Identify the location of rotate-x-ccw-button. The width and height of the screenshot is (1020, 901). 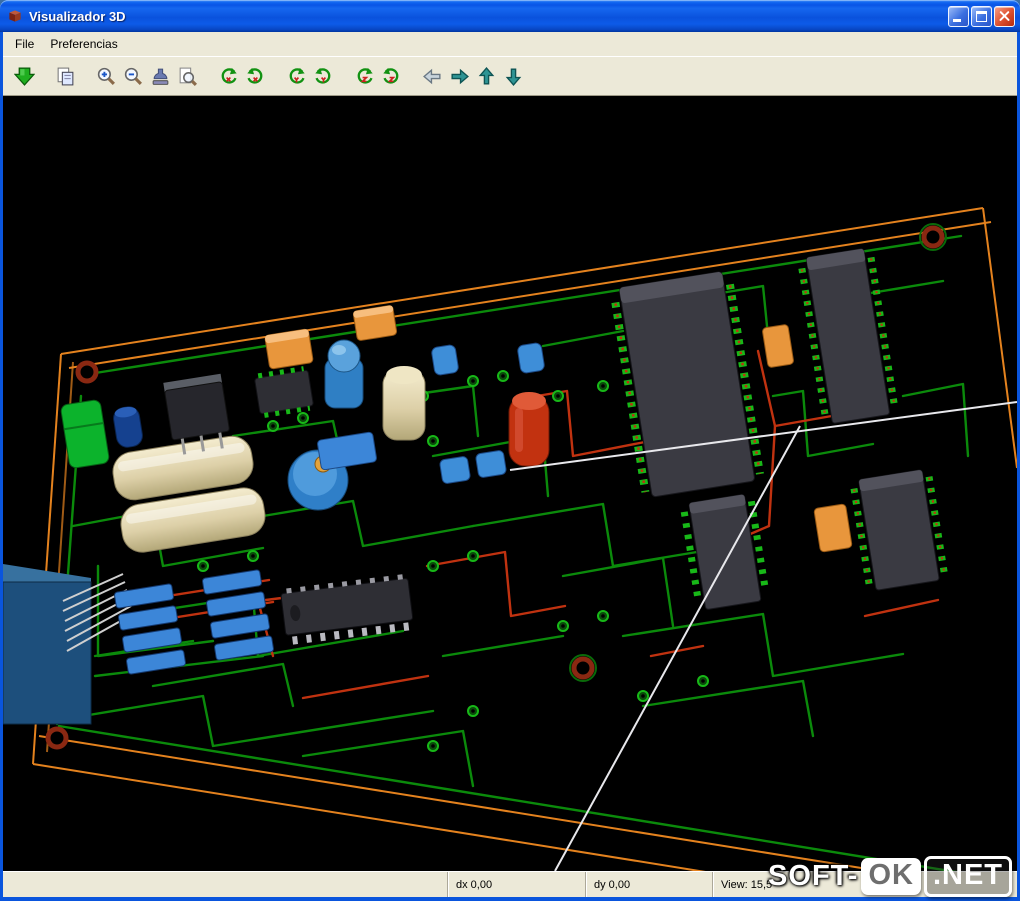
(228, 76).